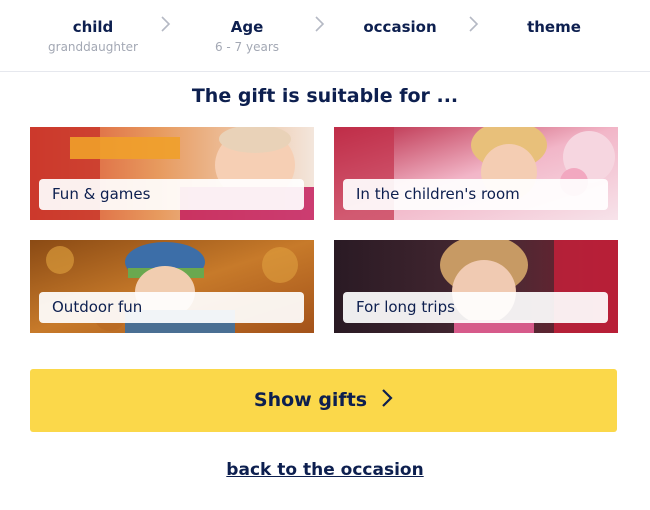 The height and width of the screenshot is (510, 650). Describe the element at coordinates (171, 307) in the screenshot. I see `theme-card-label: Outdoor fun` at that location.